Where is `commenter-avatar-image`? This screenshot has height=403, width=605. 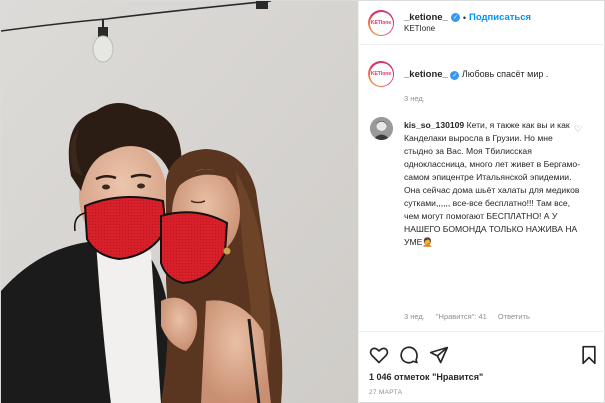 commenter-avatar-image is located at coordinates (381, 128).